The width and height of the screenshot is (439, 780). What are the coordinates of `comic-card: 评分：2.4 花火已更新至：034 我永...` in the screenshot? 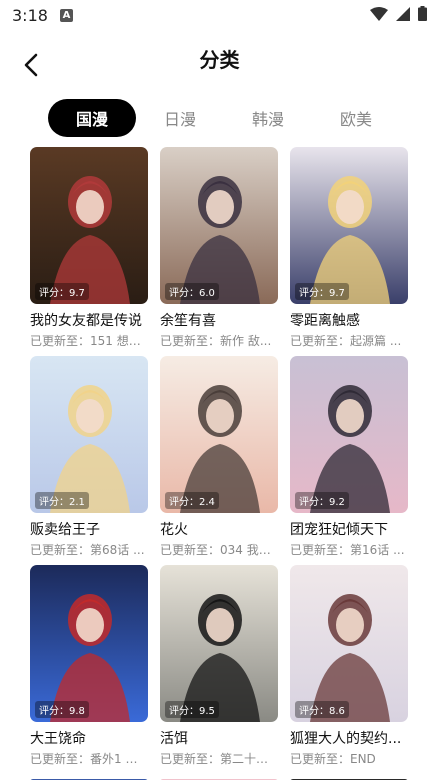 It's located at (219, 457).